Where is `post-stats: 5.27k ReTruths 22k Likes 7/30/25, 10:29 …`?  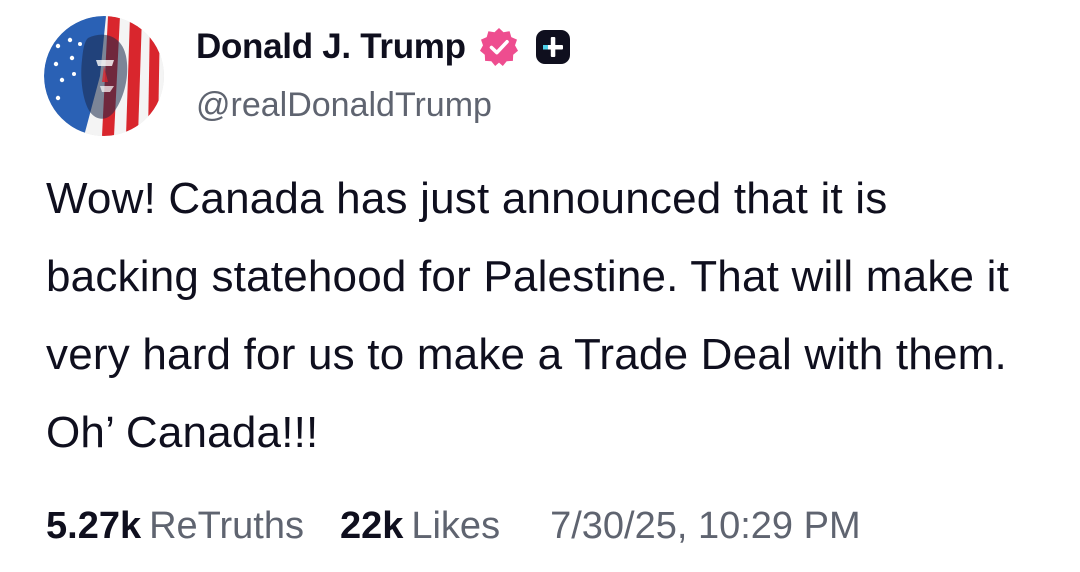 post-stats: 5.27k ReTruths 22k Likes 7/30/25, 10:29 … is located at coordinates (453, 526).